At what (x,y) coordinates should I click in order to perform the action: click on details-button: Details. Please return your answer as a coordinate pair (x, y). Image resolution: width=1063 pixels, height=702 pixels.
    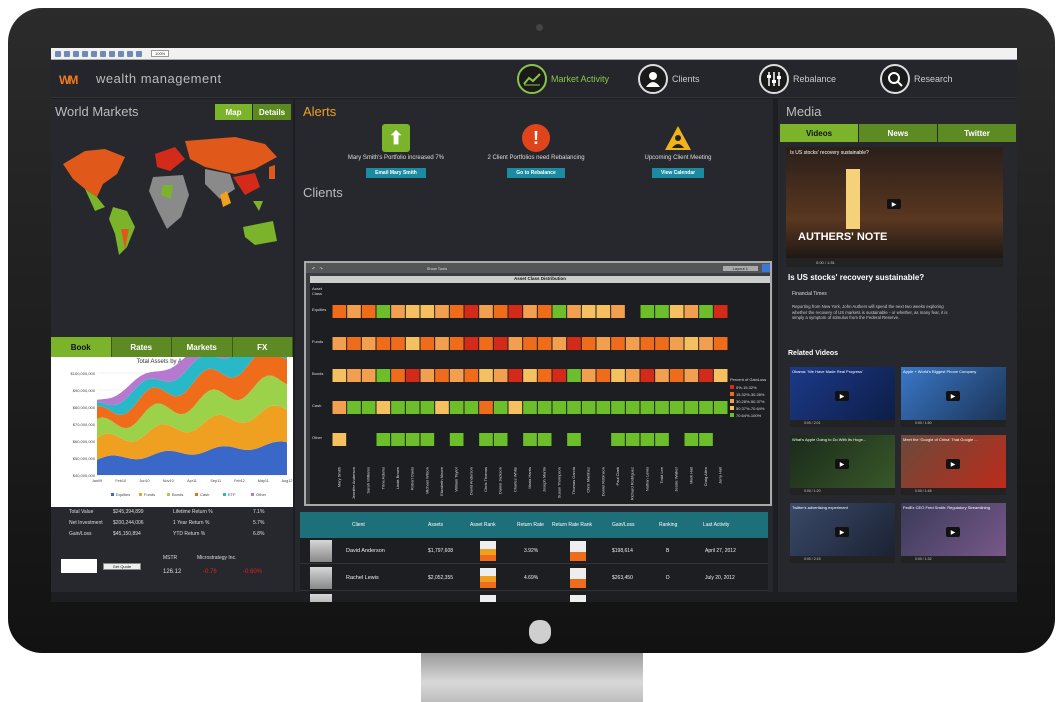
    Looking at the image, I should click on (272, 112).